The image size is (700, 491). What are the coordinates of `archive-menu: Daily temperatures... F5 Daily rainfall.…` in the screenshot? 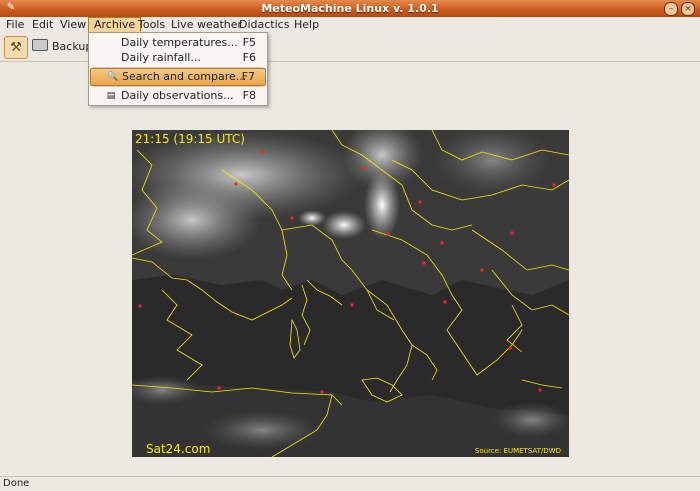 It's located at (178, 69).